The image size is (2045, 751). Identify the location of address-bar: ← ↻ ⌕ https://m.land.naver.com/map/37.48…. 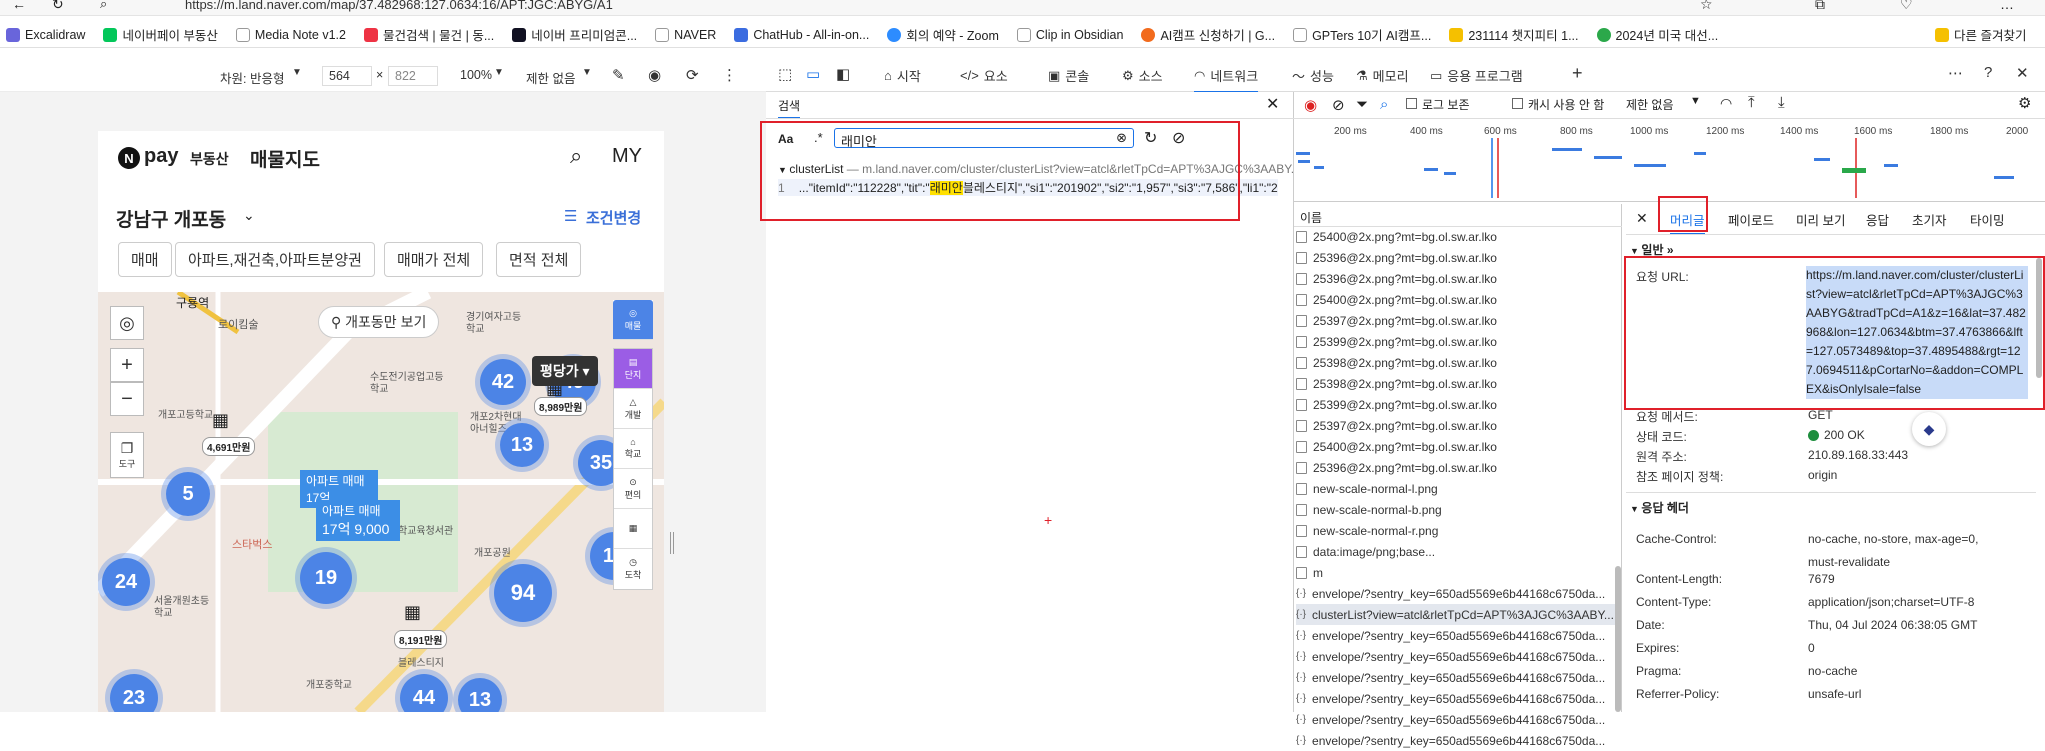
(1022, 8).